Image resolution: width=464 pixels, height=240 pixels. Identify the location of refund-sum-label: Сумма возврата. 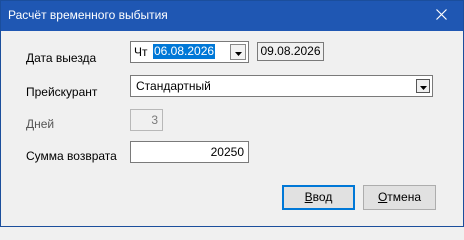
(71, 156).